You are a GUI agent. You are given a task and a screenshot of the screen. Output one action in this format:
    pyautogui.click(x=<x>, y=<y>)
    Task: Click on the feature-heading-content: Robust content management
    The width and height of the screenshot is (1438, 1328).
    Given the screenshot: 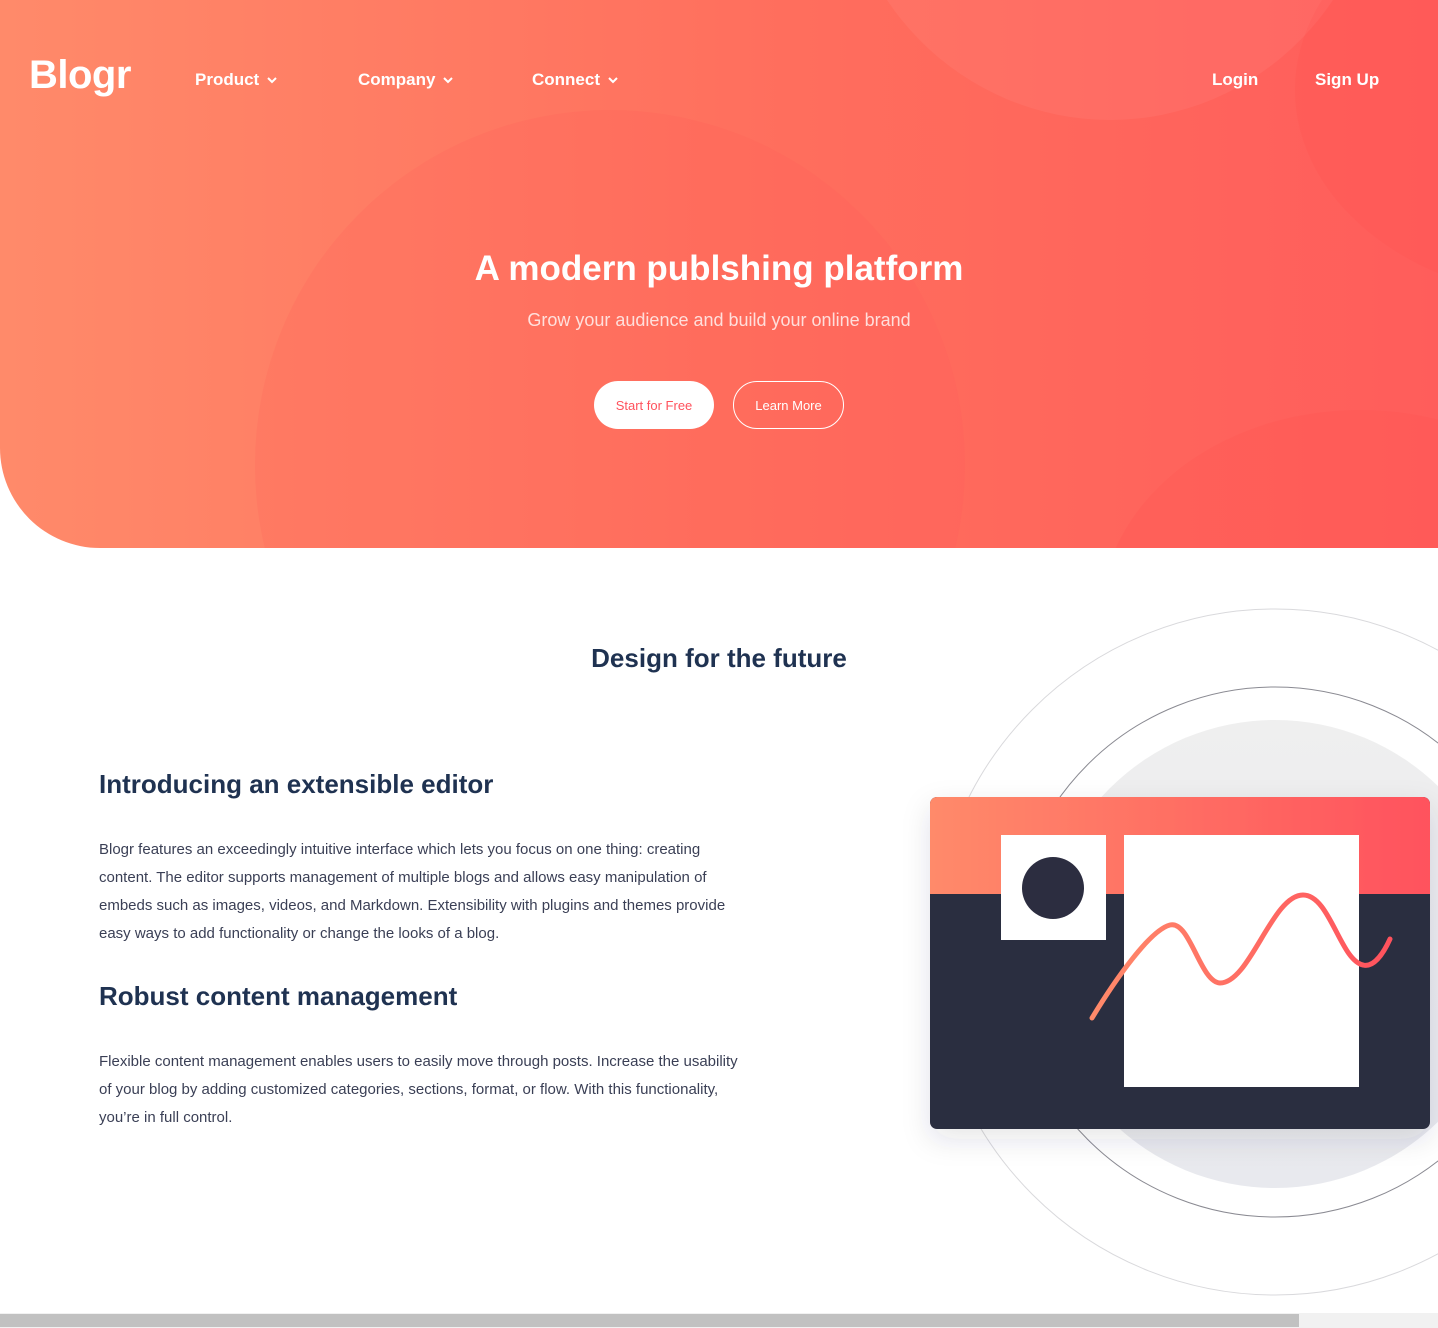 What is the action you would take?
    pyautogui.click(x=278, y=996)
    